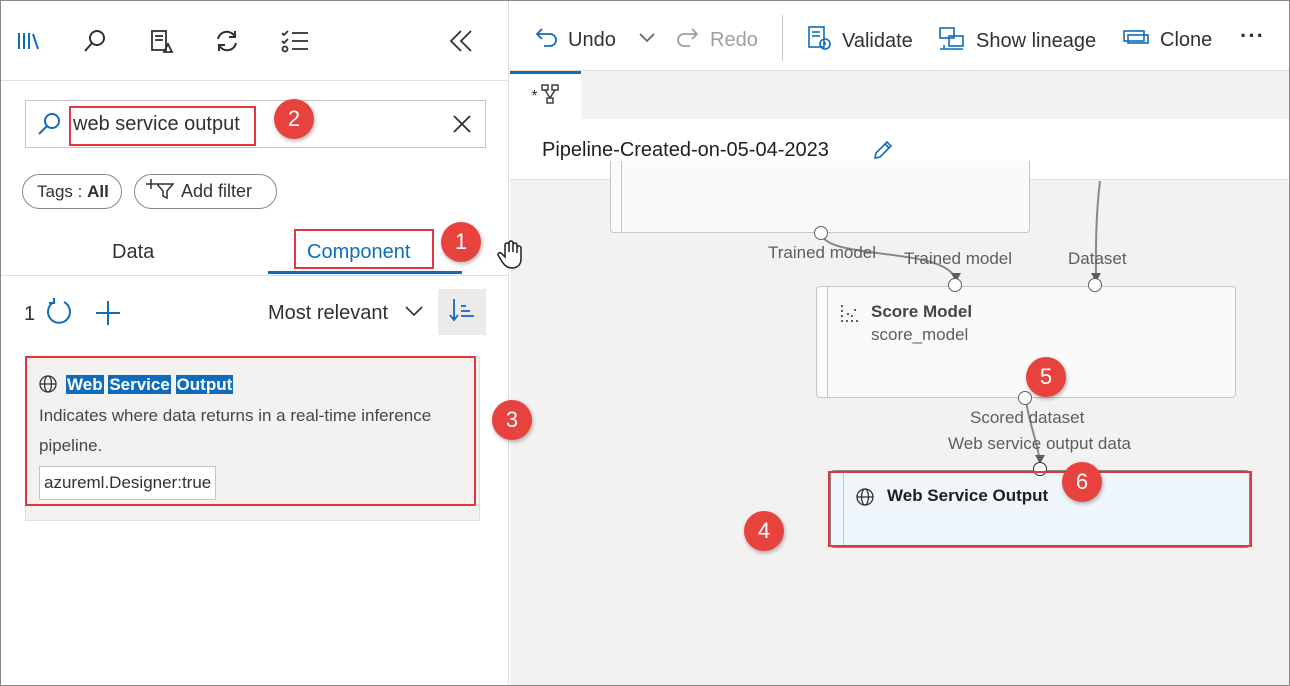 The height and width of the screenshot is (686, 1290). I want to click on show-lineage-label: Show lineage, so click(1036, 40).